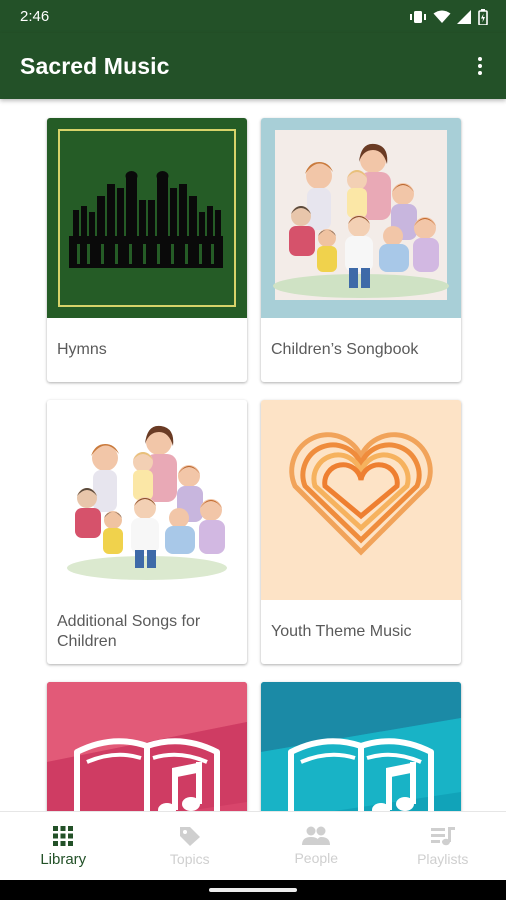  I want to click on gesture-bar, so click(253, 890).